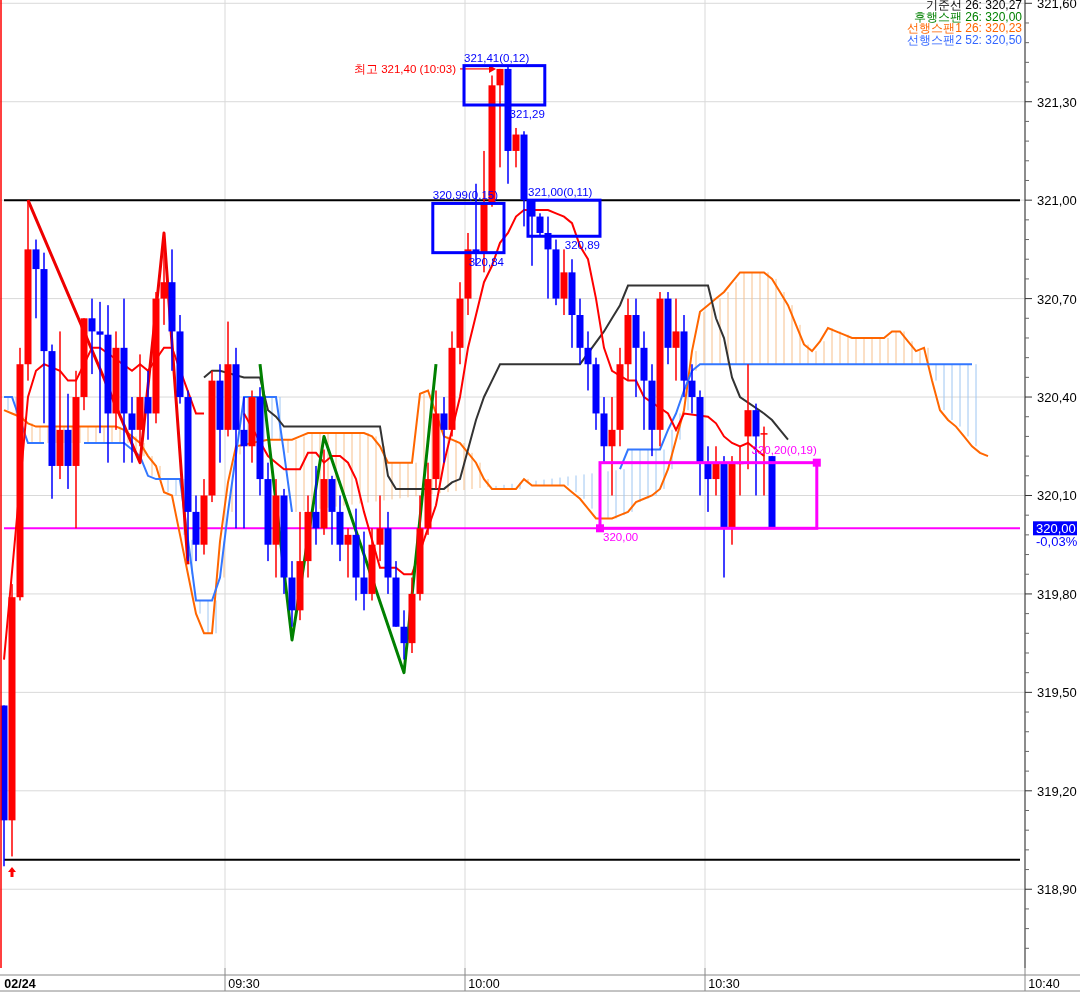 This screenshot has height=994, width=1080. I want to click on price-label: 321,00(0,11), so click(560, 192).